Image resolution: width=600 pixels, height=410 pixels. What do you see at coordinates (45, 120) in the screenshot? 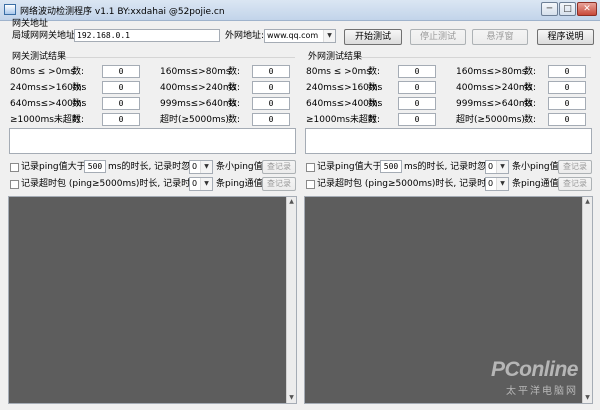
I see `gateway_results-range-label: ≥1000ms未超时` at bounding box center [45, 120].